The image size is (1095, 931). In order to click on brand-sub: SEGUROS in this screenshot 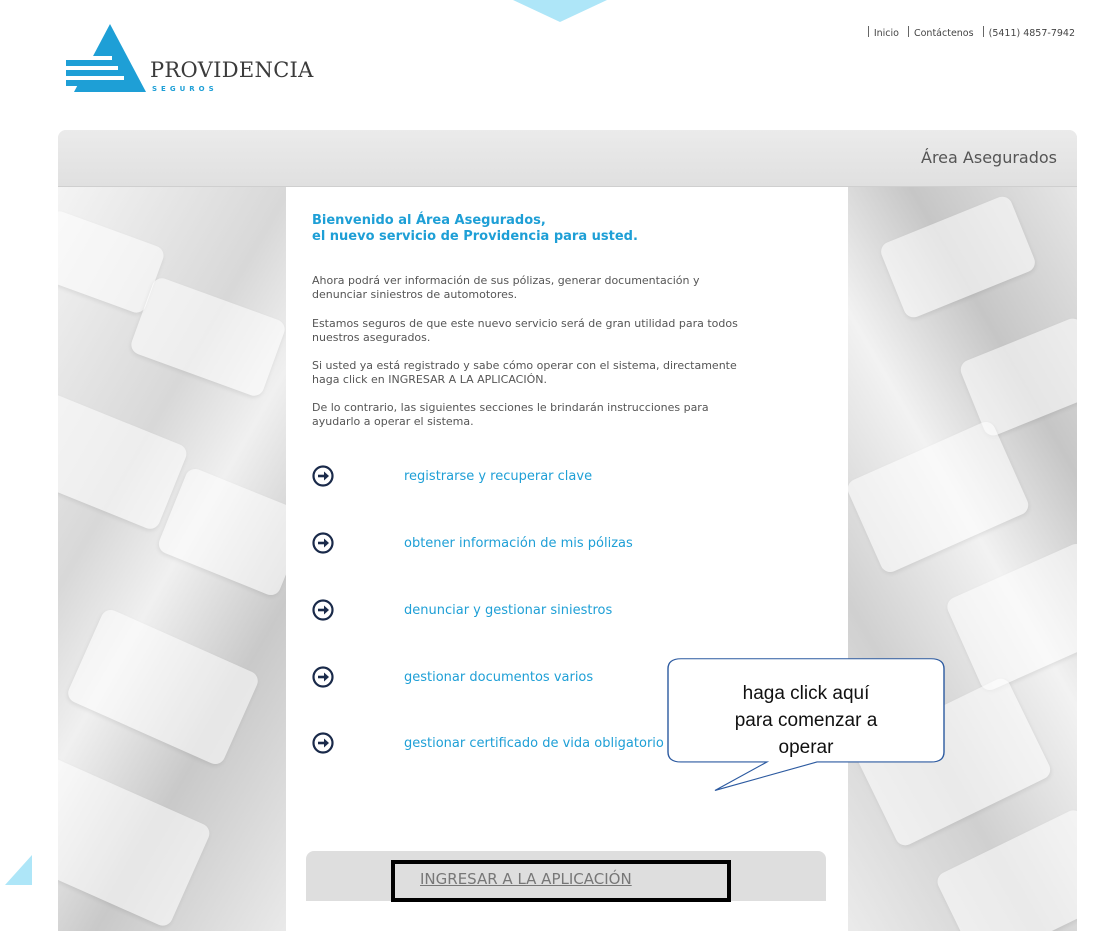, I will do `click(185, 89)`.